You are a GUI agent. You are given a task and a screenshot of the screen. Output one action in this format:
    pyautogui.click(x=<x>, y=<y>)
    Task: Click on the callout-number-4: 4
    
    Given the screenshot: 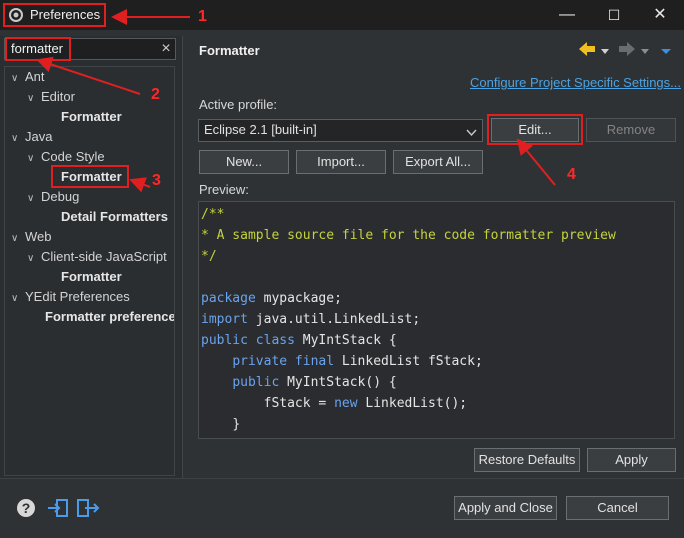 What is the action you would take?
    pyautogui.click(x=571, y=174)
    